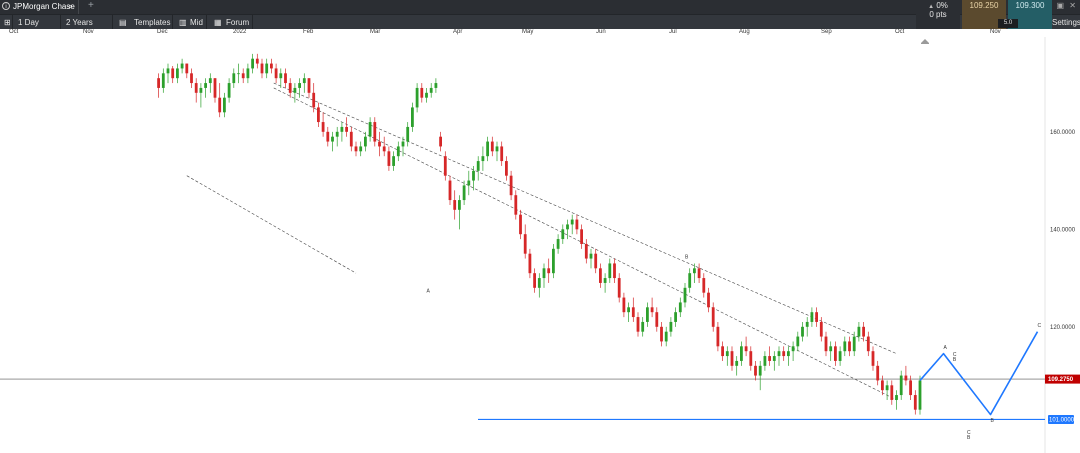 This screenshot has width=1080, height=453. What do you see at coordinates (240, 32) in the screenshot?
I see `x-tick-label: 2022` at bounding box center [240, 32].